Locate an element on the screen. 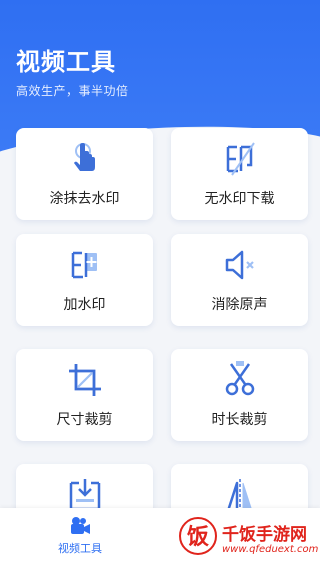 Image resolution: width=320 pixels, height=563 pixels. site-logo-char: 饭 is located at coordinates (198, 537).